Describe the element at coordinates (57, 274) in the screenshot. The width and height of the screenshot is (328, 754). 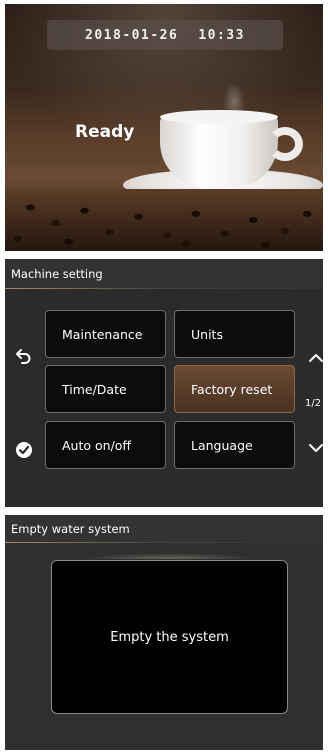
I see `screen-title: Machine setting` at that location.